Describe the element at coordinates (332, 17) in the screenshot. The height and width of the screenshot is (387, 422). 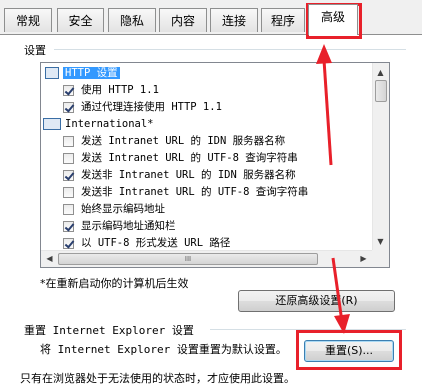
I see `tab-label: 高级` at that location.